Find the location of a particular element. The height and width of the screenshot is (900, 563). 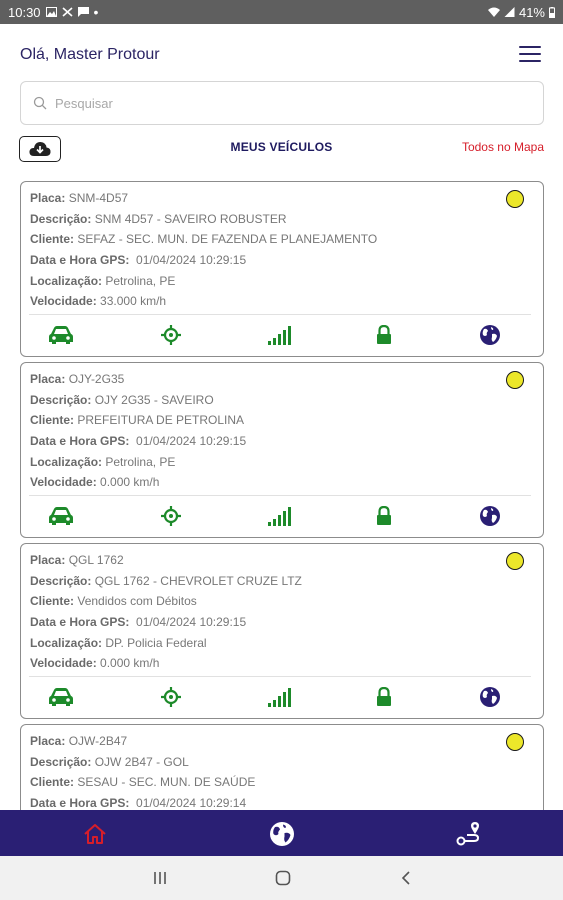

search-input is located at coordinates (275, 103).